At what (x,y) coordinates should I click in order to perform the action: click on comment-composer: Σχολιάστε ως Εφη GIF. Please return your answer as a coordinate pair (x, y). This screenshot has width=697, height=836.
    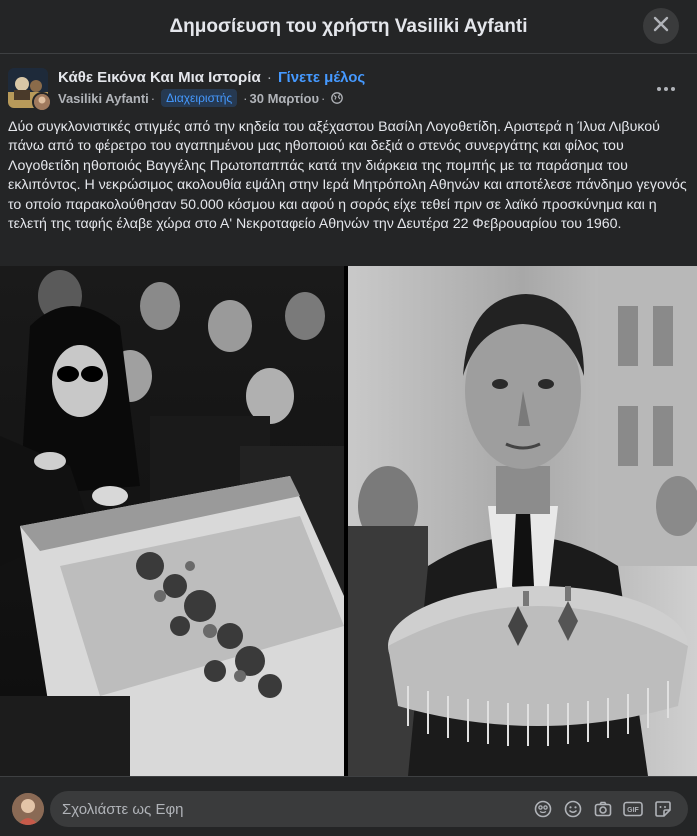
    Looking at the image, I should click on (348, 806).